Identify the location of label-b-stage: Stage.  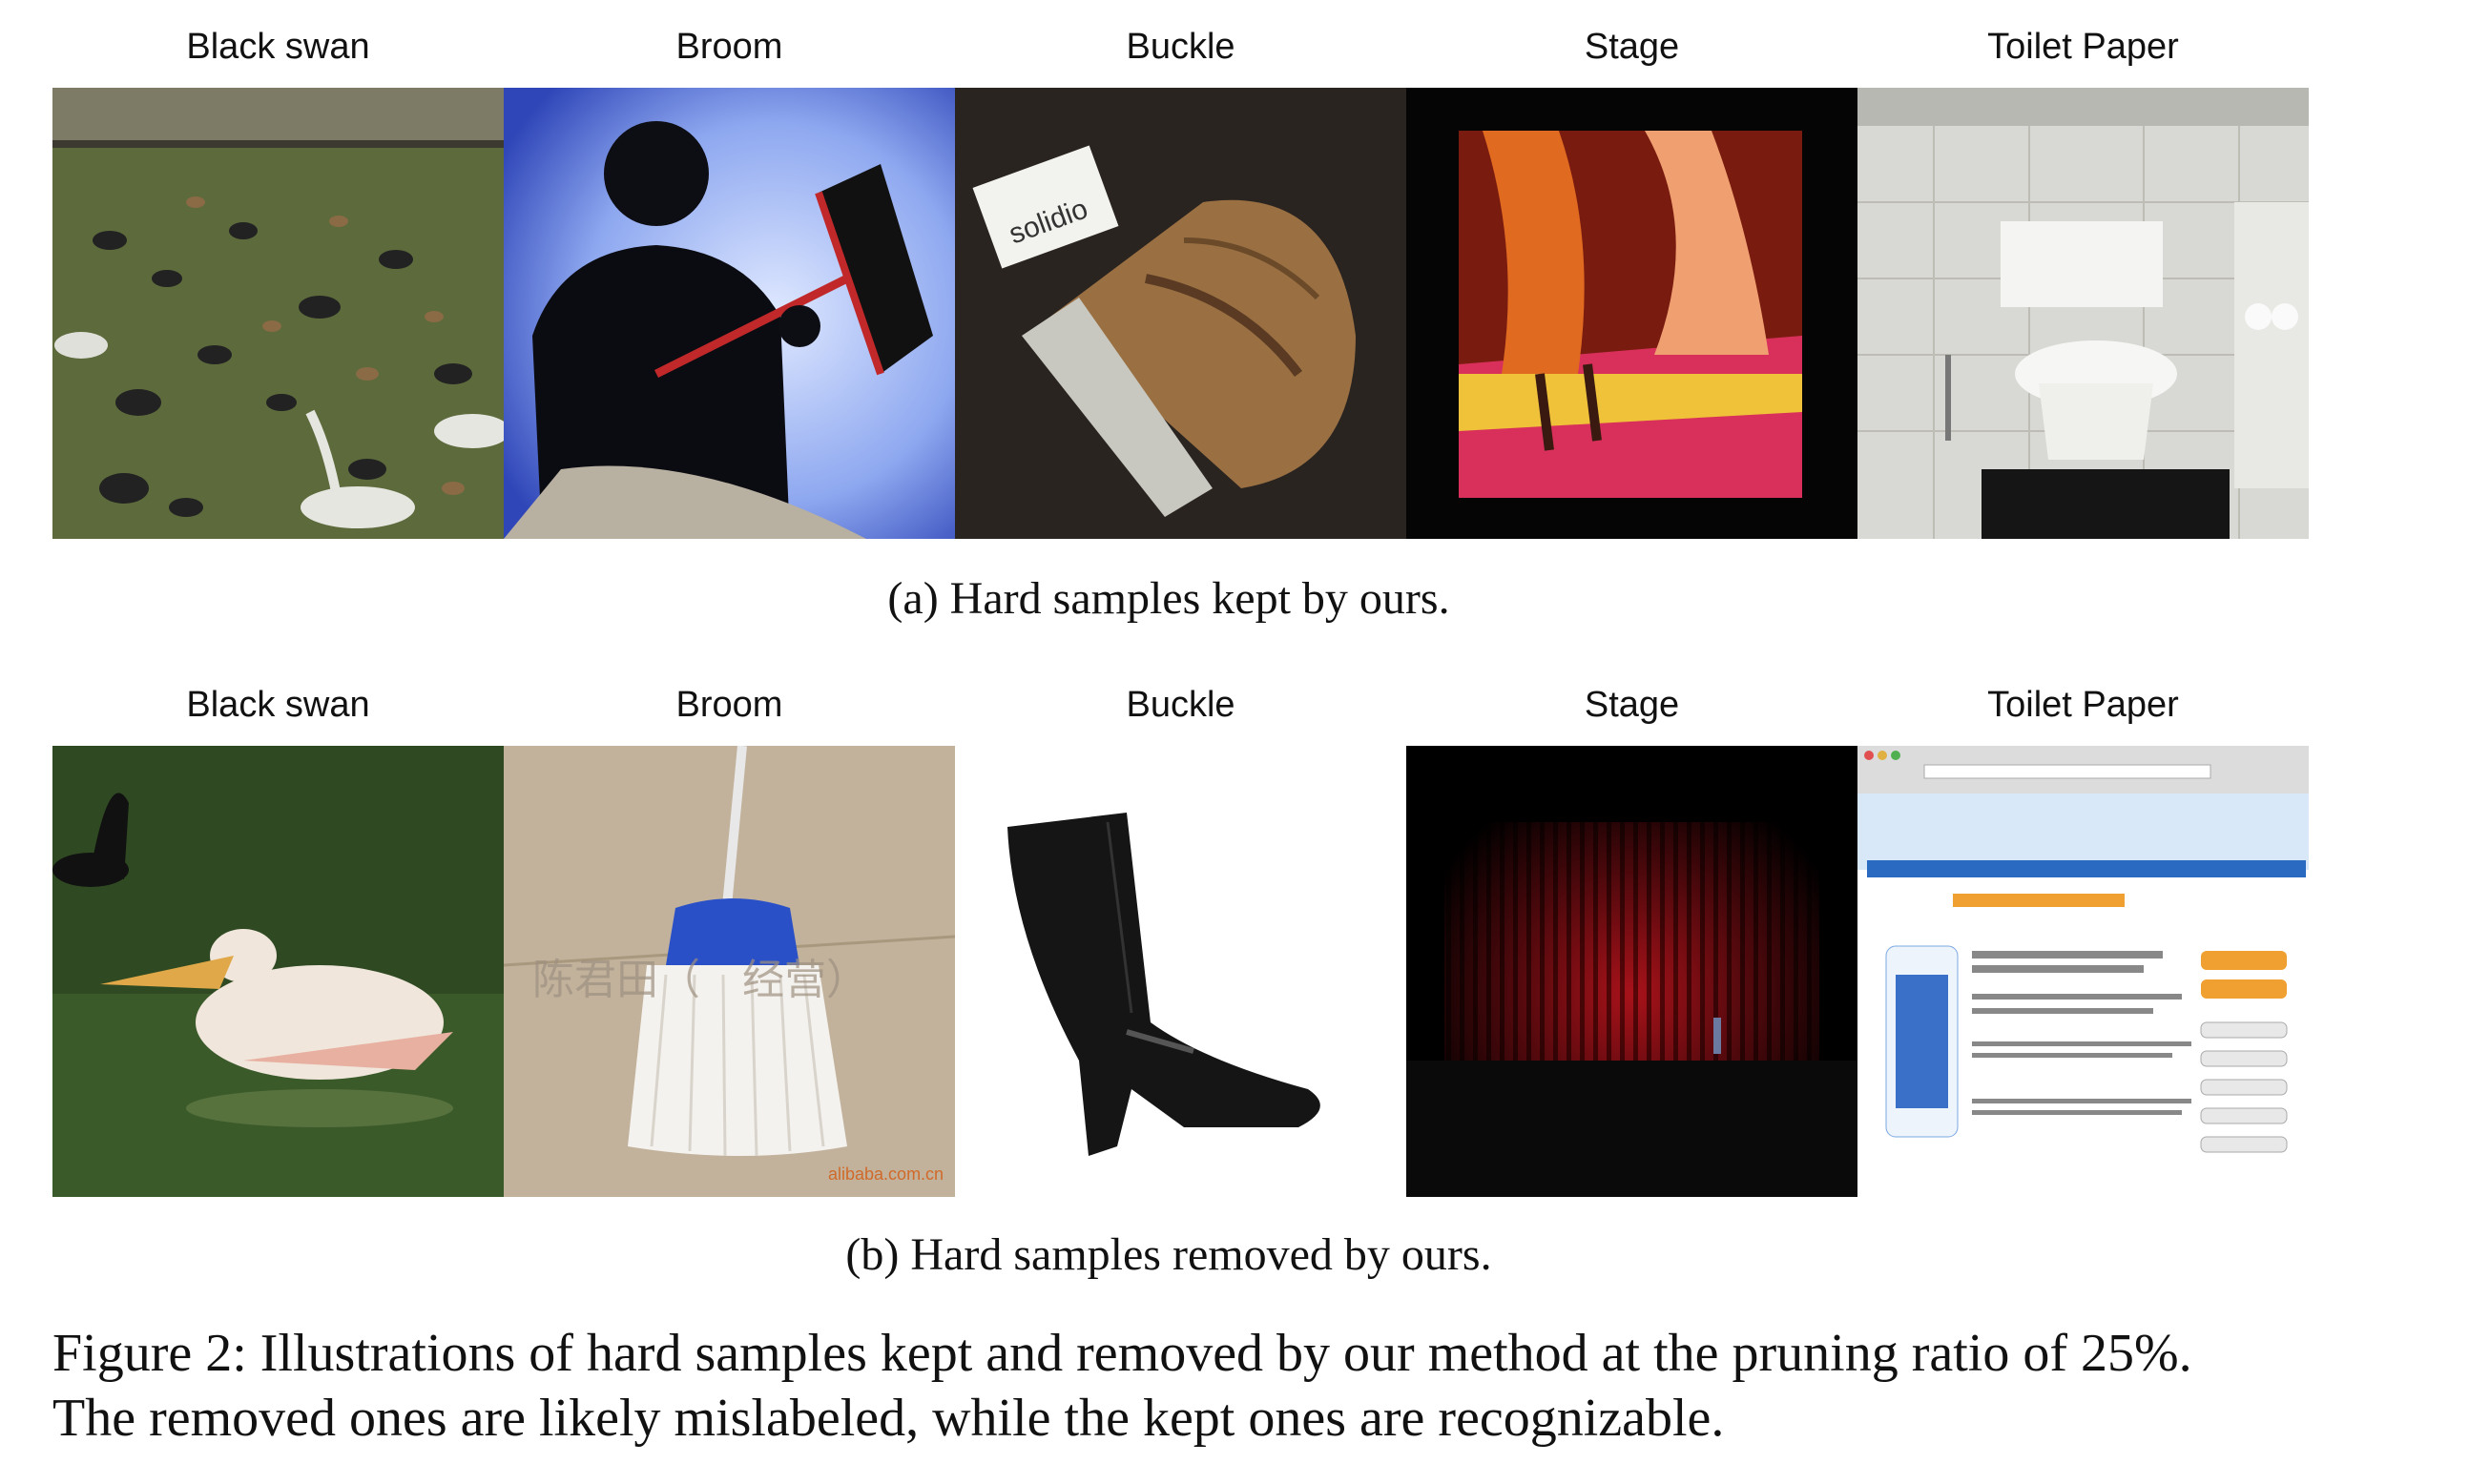
(1632, 705).